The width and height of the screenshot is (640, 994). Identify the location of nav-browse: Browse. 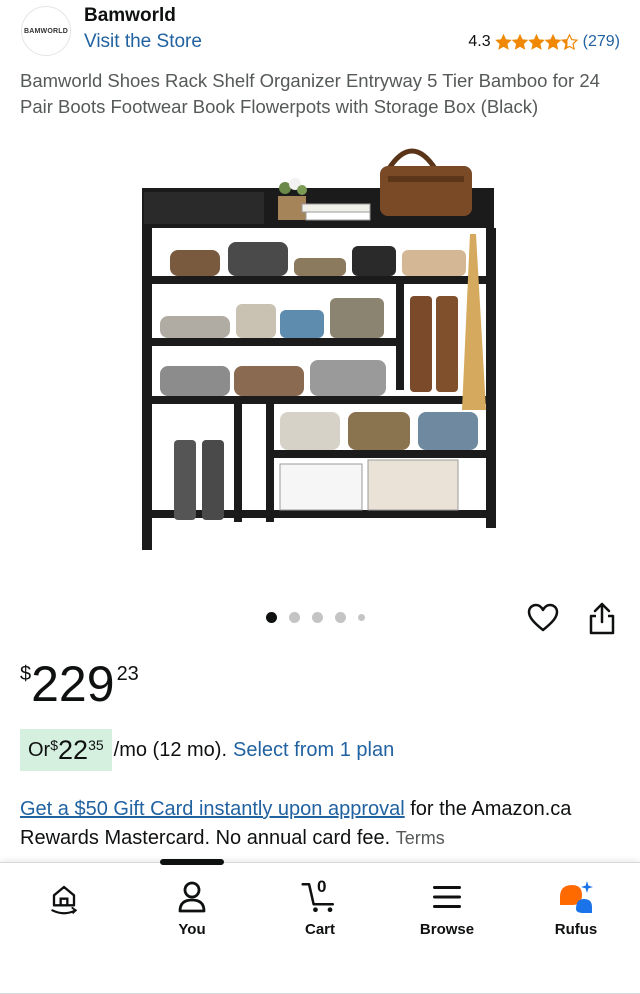
(447, 912).